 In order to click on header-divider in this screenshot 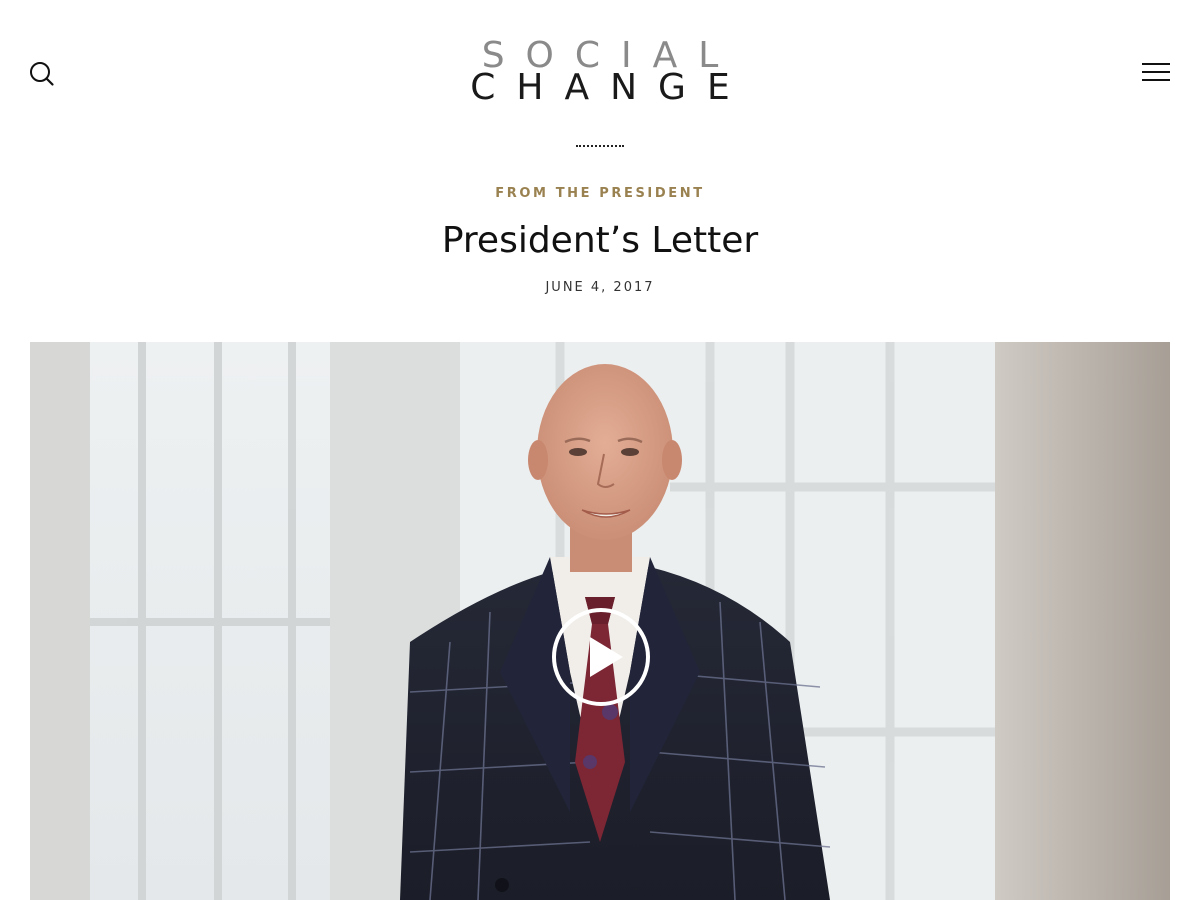, I will do `click(600, 146)`.